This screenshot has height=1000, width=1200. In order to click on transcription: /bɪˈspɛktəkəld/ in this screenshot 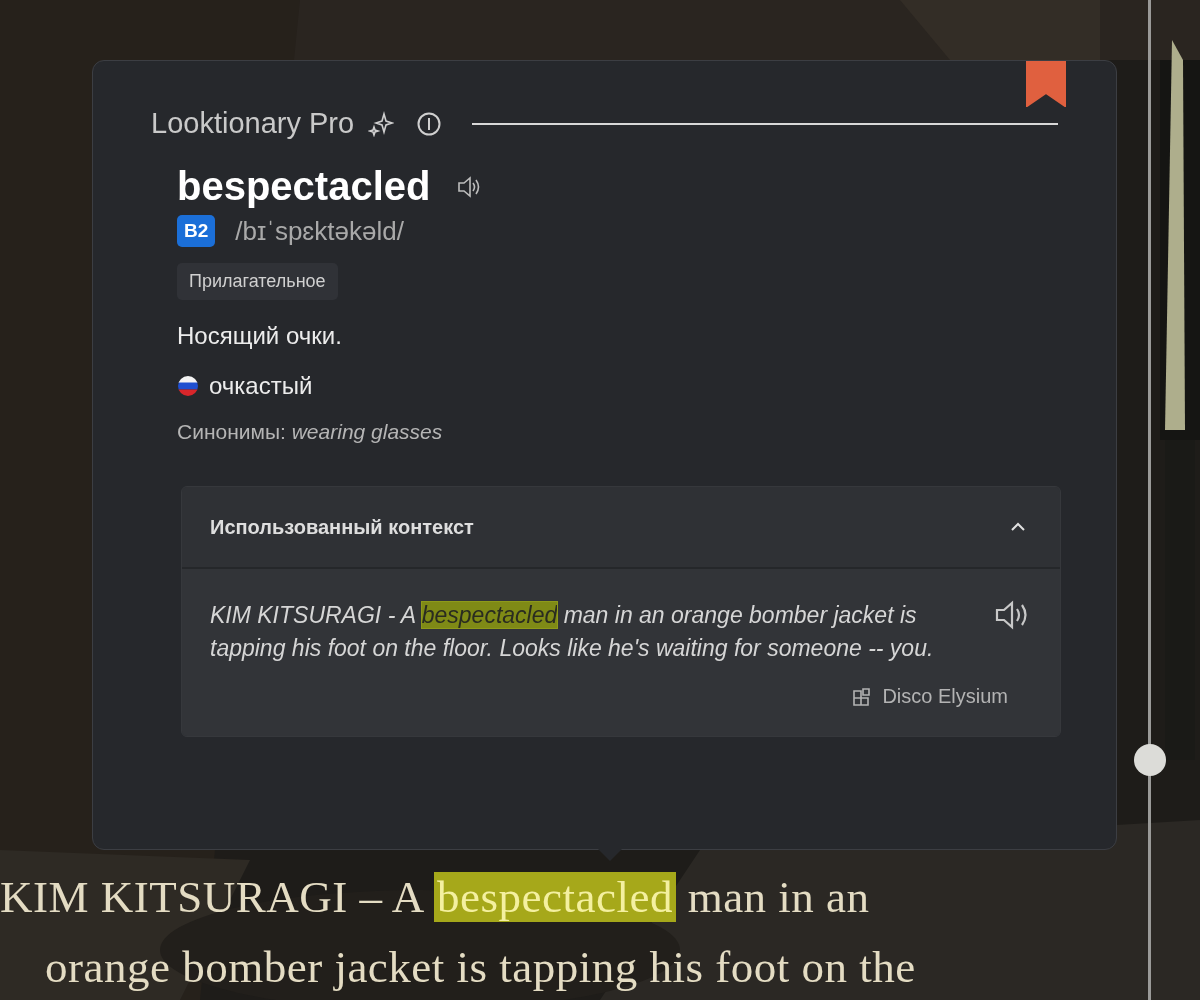, I will do `click(319, 231)`.